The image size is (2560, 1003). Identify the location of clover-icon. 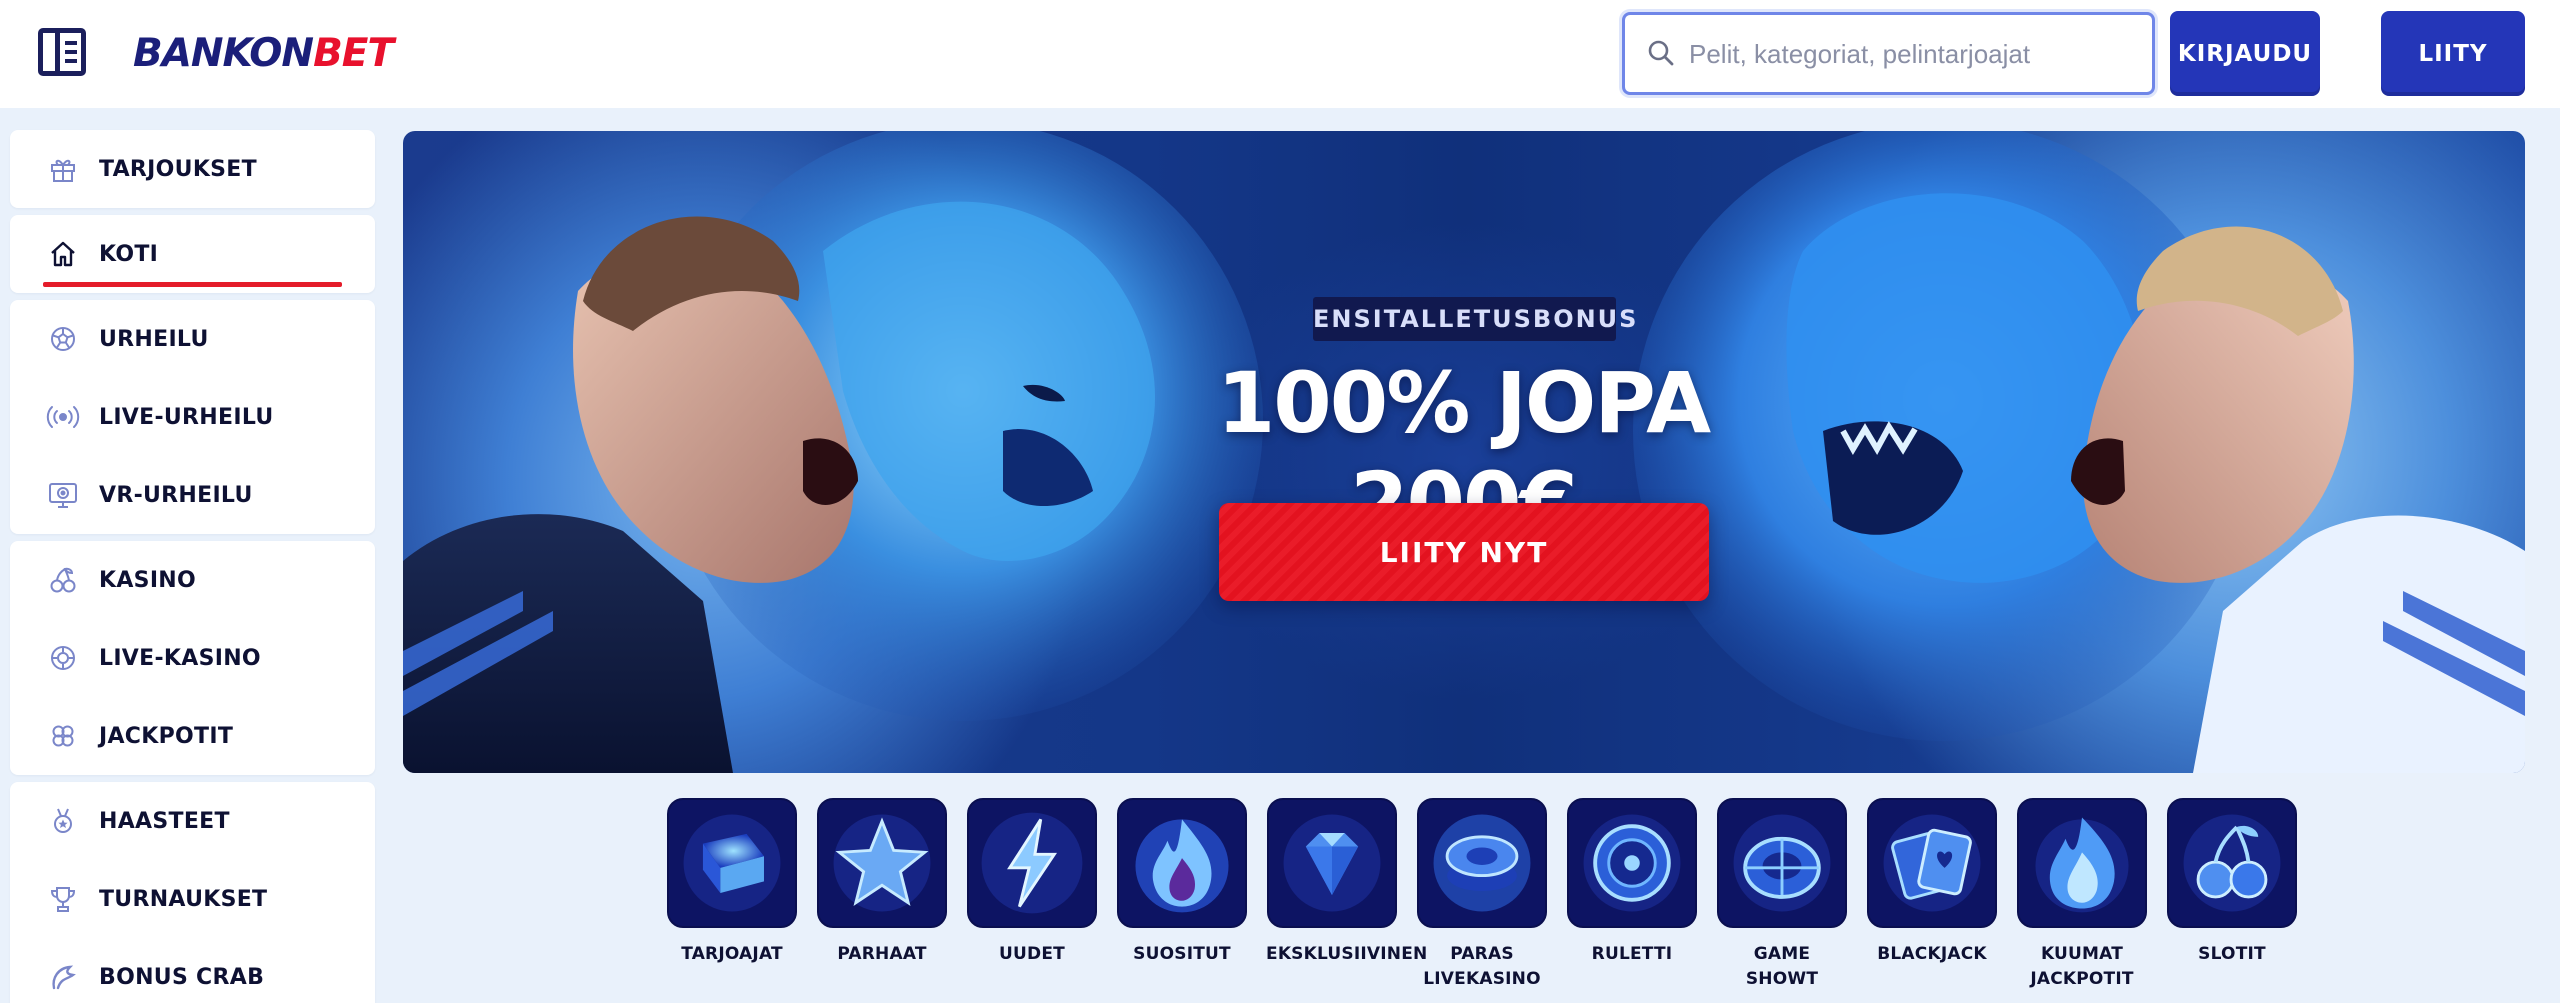
(63, 736).